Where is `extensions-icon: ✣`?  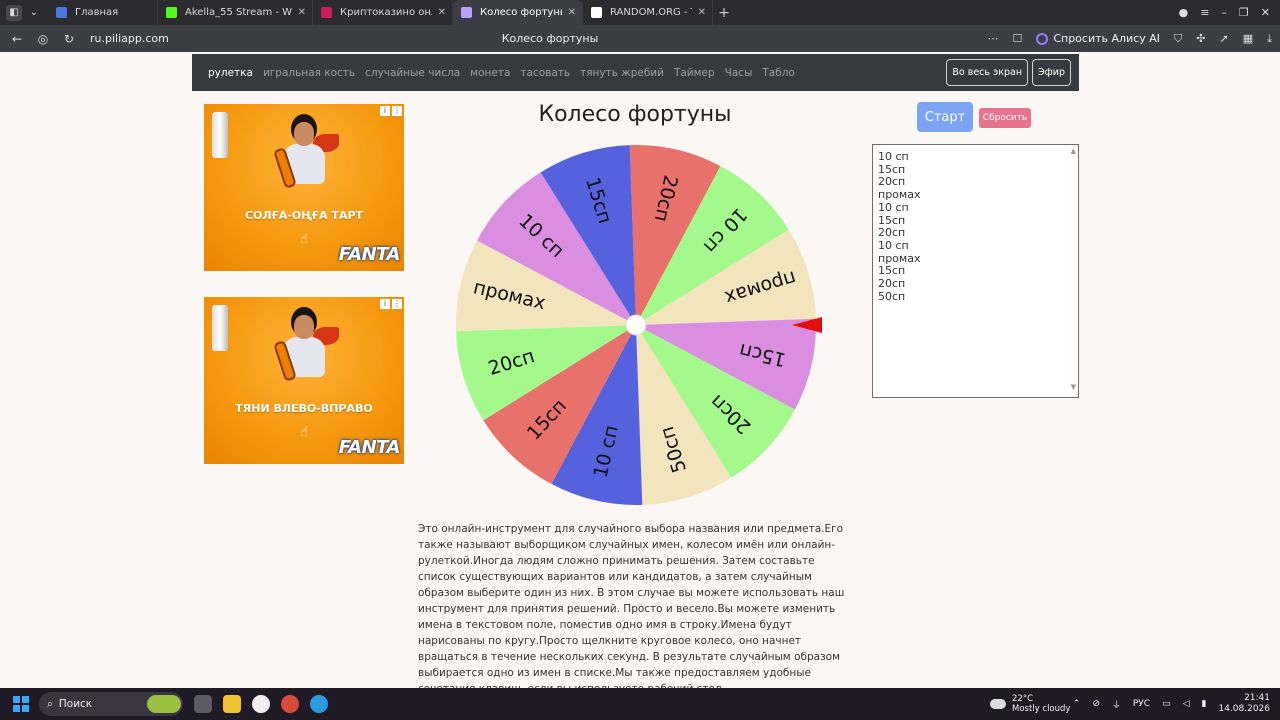
extensions-icon: ✣ is located at coordinates (1200, 38).